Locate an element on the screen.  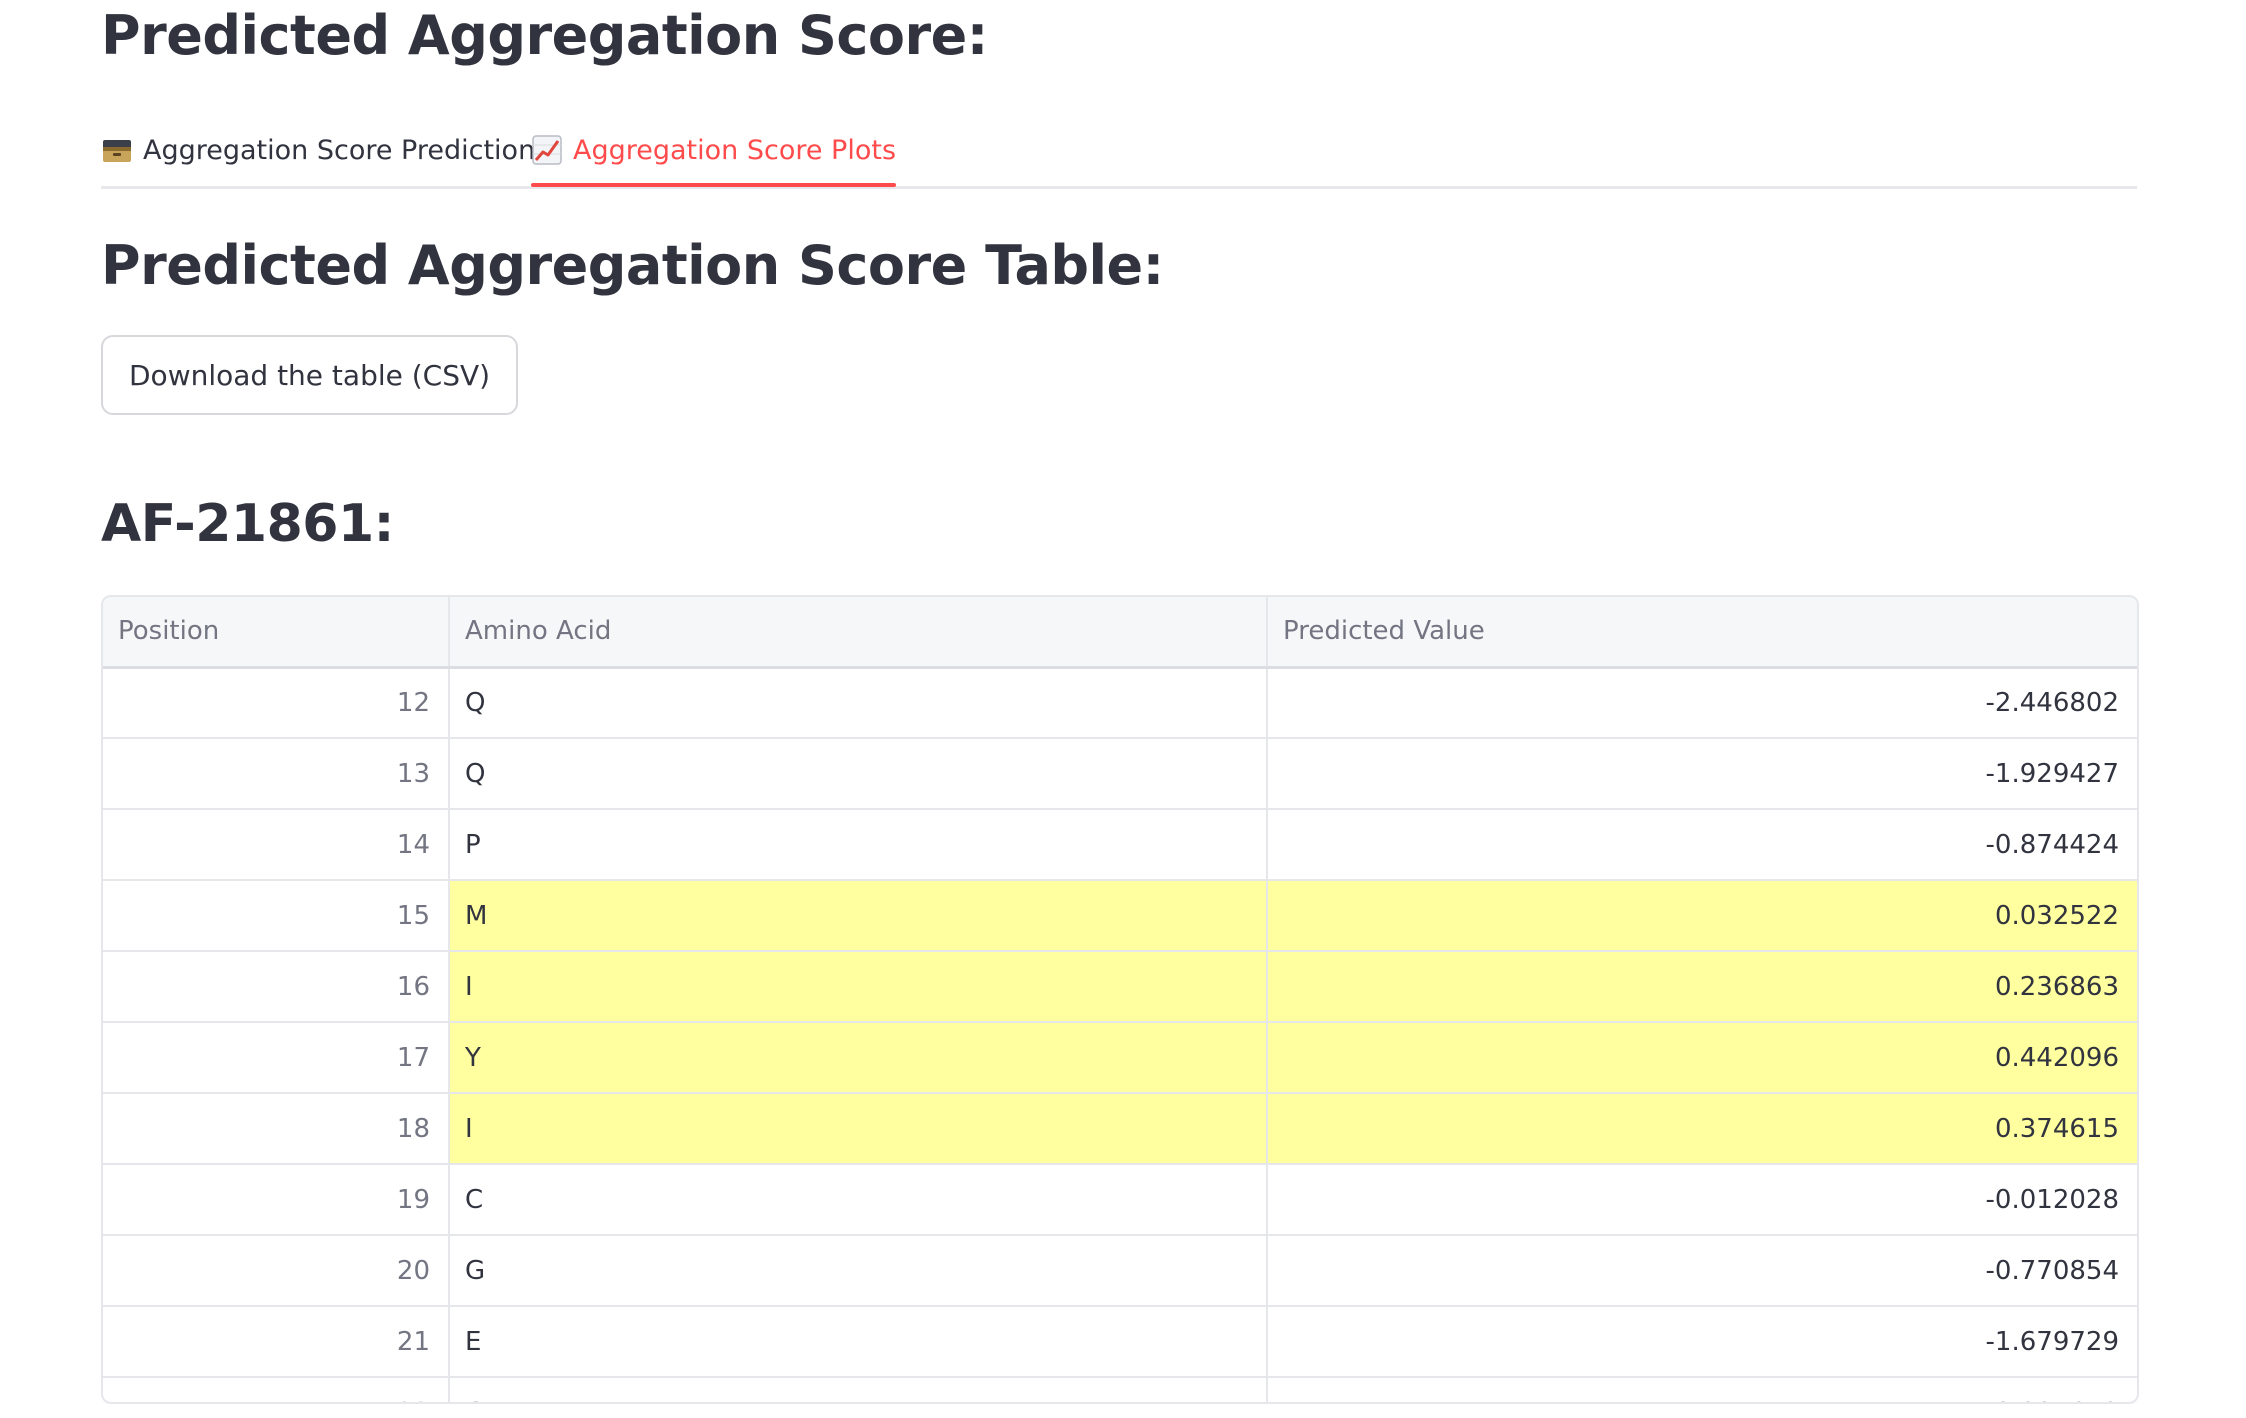
cell-position: 22 is located at coordinates (276, 1389).